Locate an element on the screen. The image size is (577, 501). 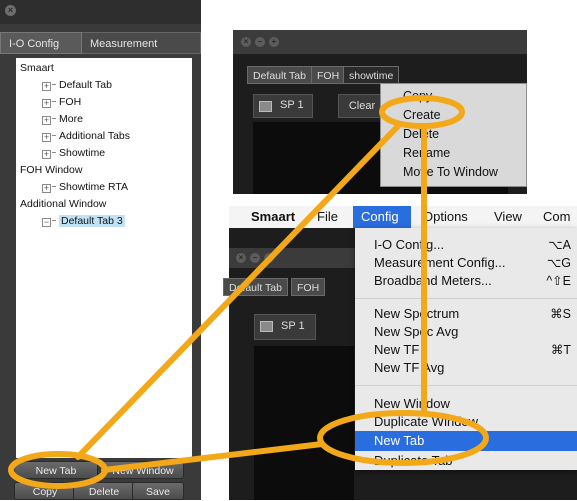
connector-line-new-tab is located at coordinates (213, 457).